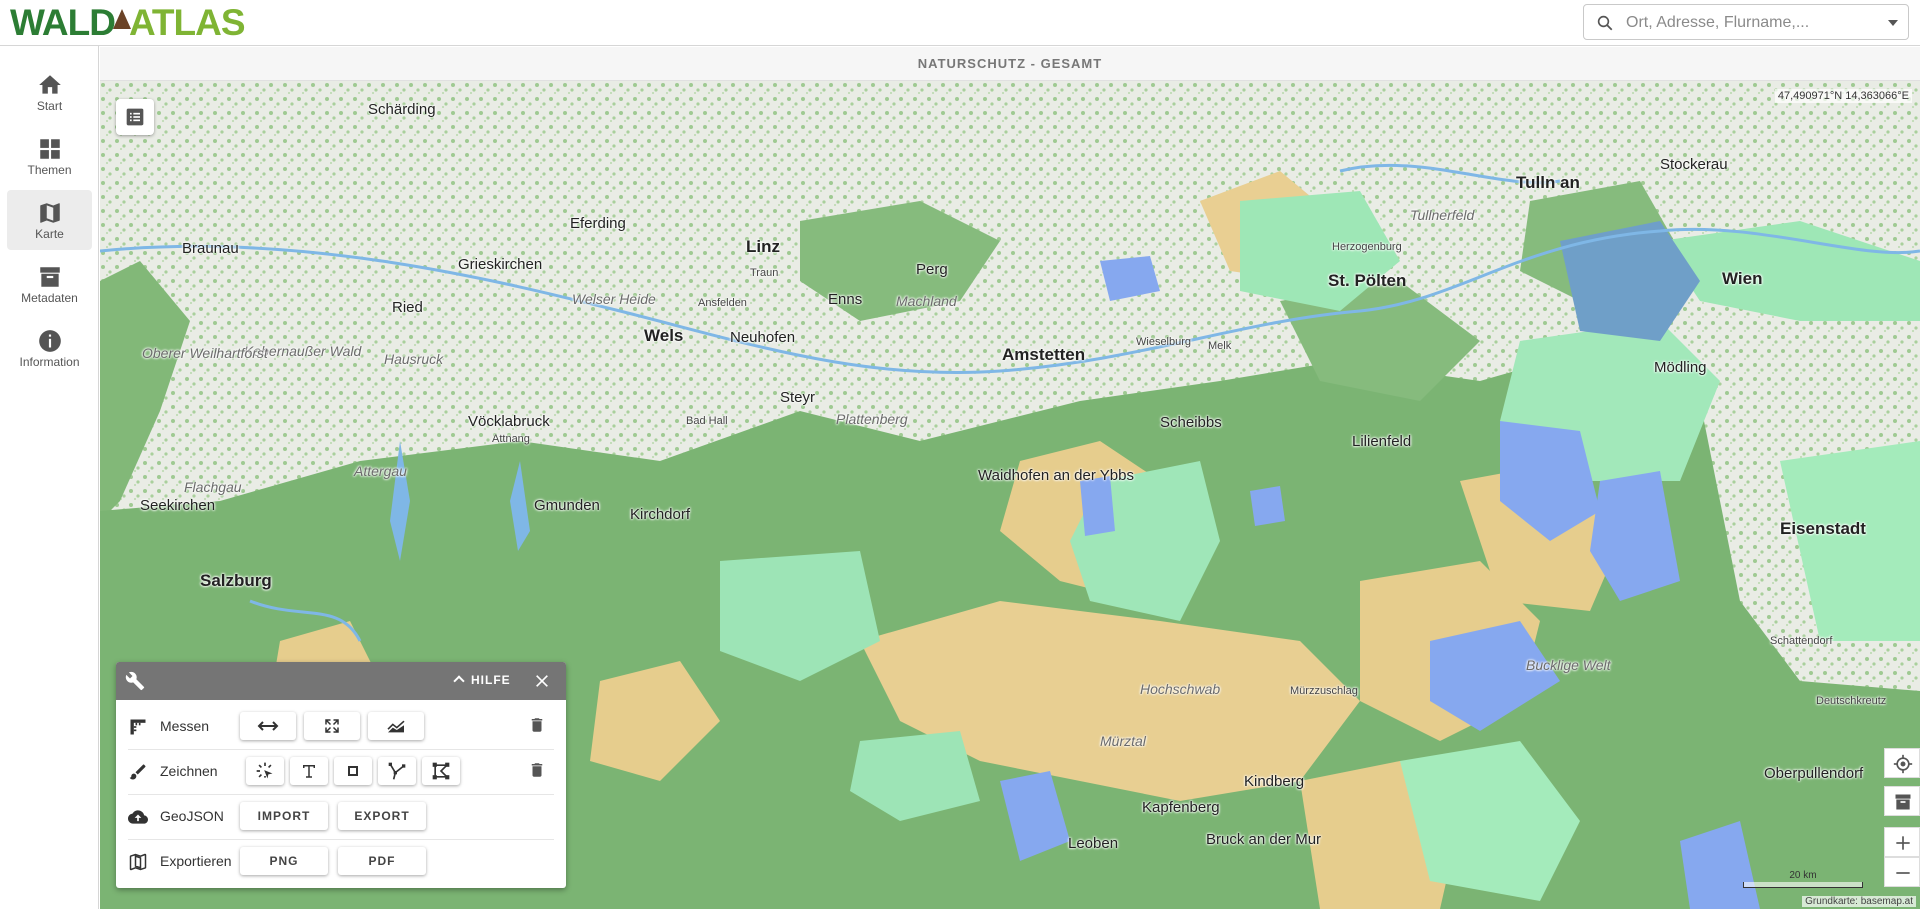  What do you see at coordinates (236, 580) in the screenshot?
I see `place-label: Salzburg` at bounding box center [236, 580].